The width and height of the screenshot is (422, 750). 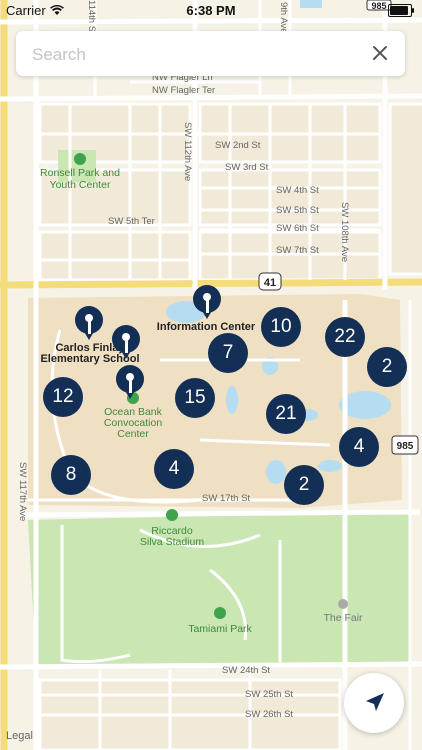 I want to click on clear-icon, so click(x=380, y=53).